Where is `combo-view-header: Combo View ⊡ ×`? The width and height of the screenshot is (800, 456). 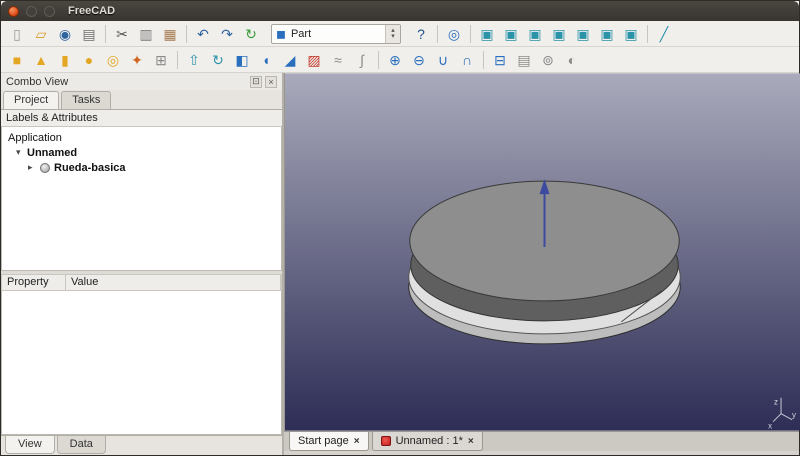 combo-view-header: Combo View ⊡ × is located at coordinates (141, 81).